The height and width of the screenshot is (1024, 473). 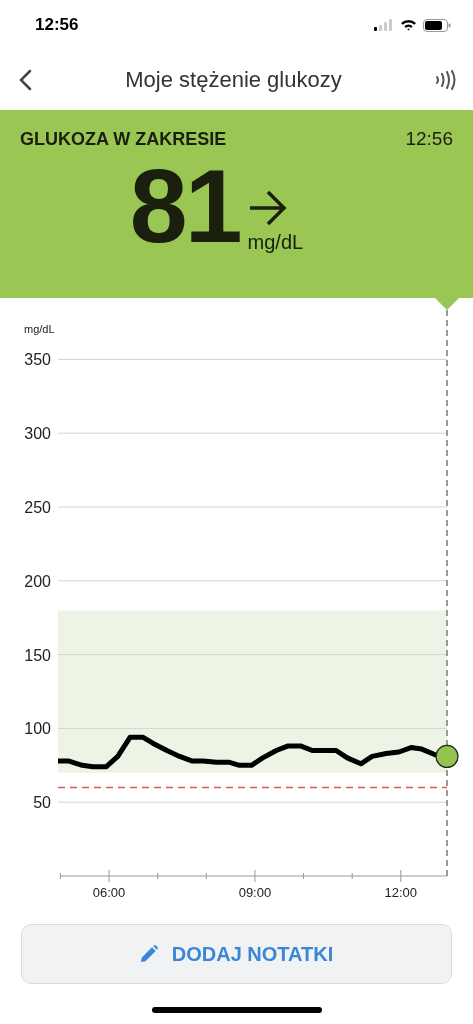 What do you see at coordinates (109, 892) in the screenshot?
I see `axis-label: 06:00` at bounding box center [109, 892].